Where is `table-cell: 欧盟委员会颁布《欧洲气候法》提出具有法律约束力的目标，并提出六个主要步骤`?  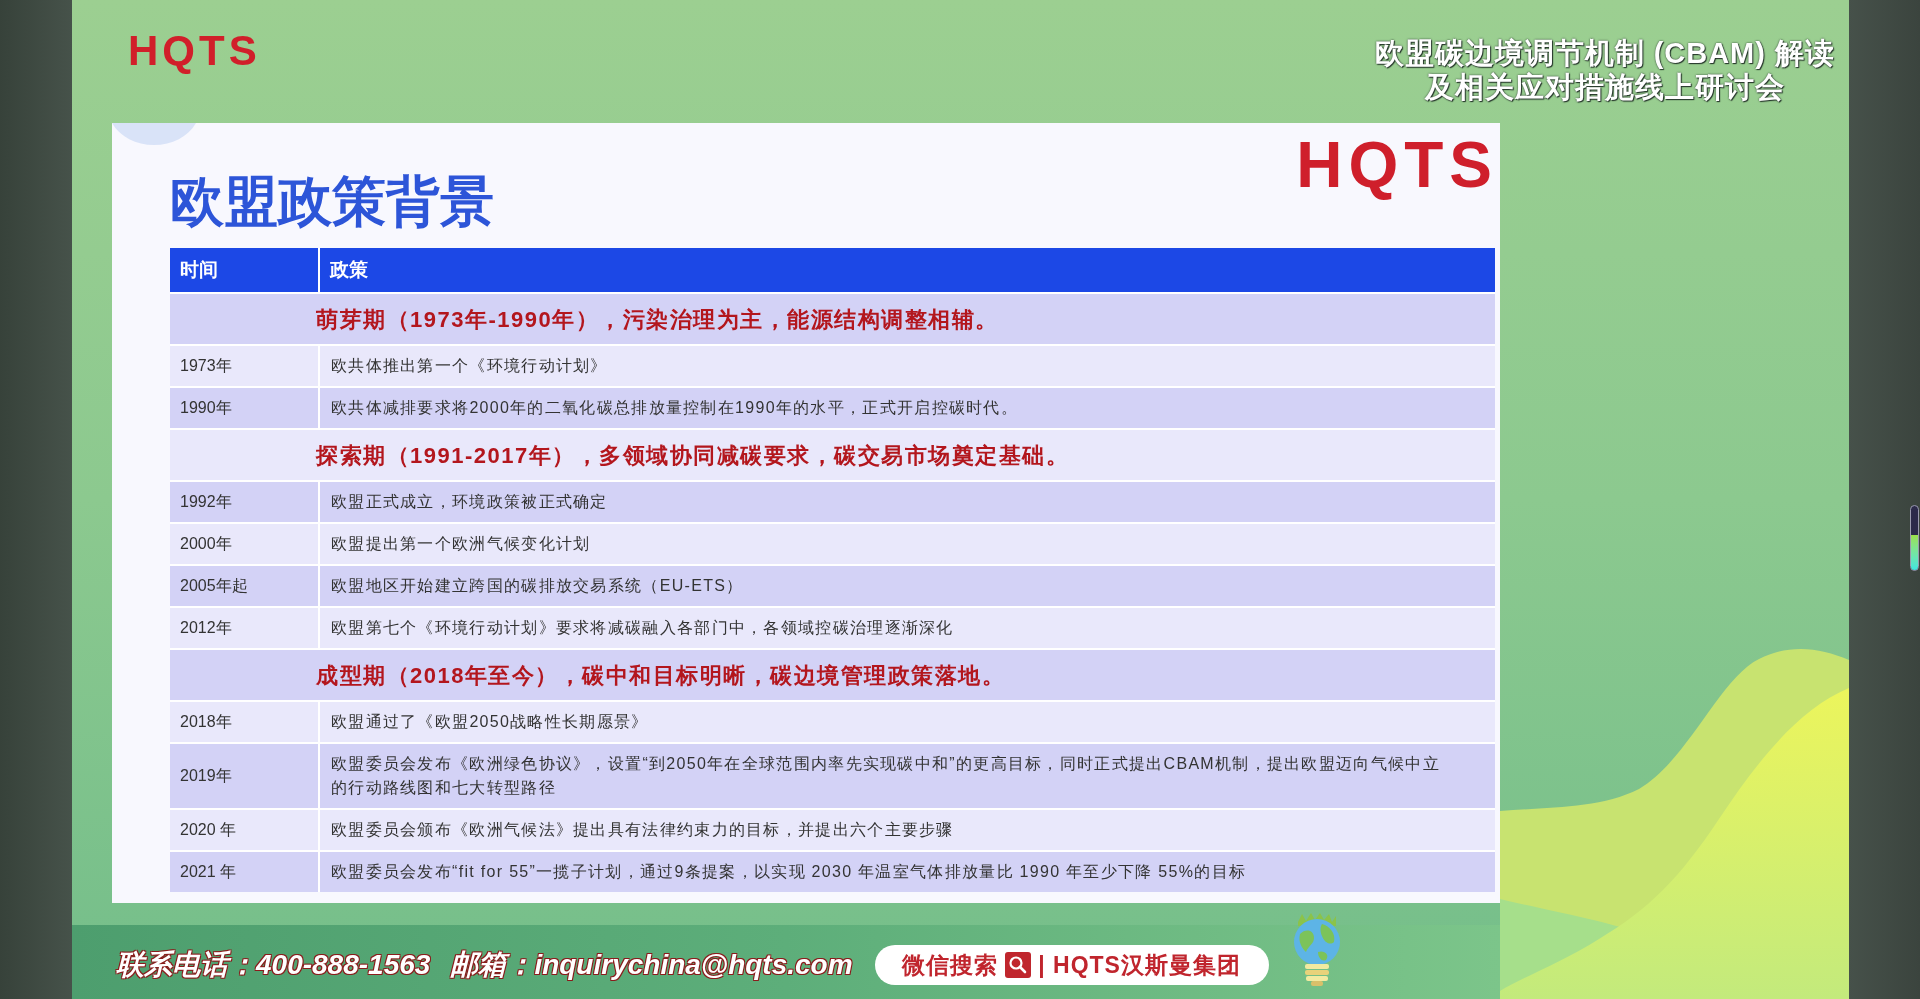 table-cell: 欧盟委员会颁布《欧洲气候法》提出具有法律约束力的目标，并提出六个主要步骤 is located at coordinates (907, 830).